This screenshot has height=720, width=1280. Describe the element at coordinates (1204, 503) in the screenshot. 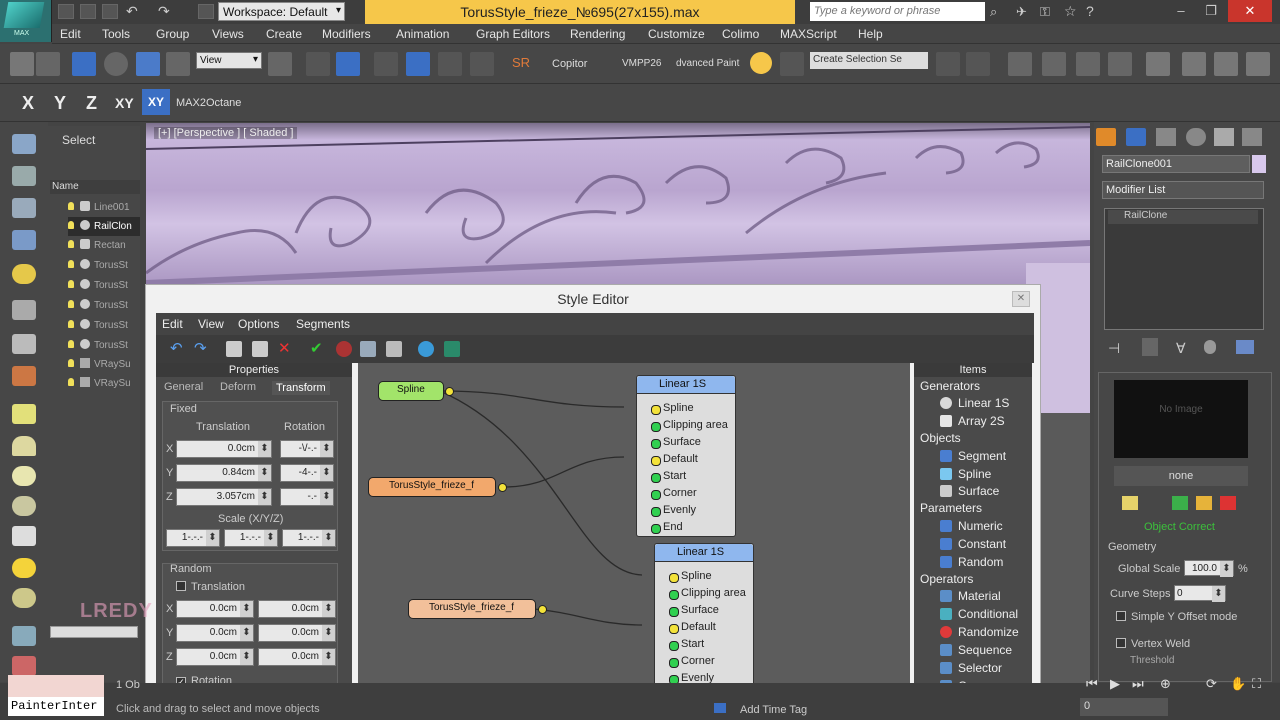

I see `load-style-icon` at that location.